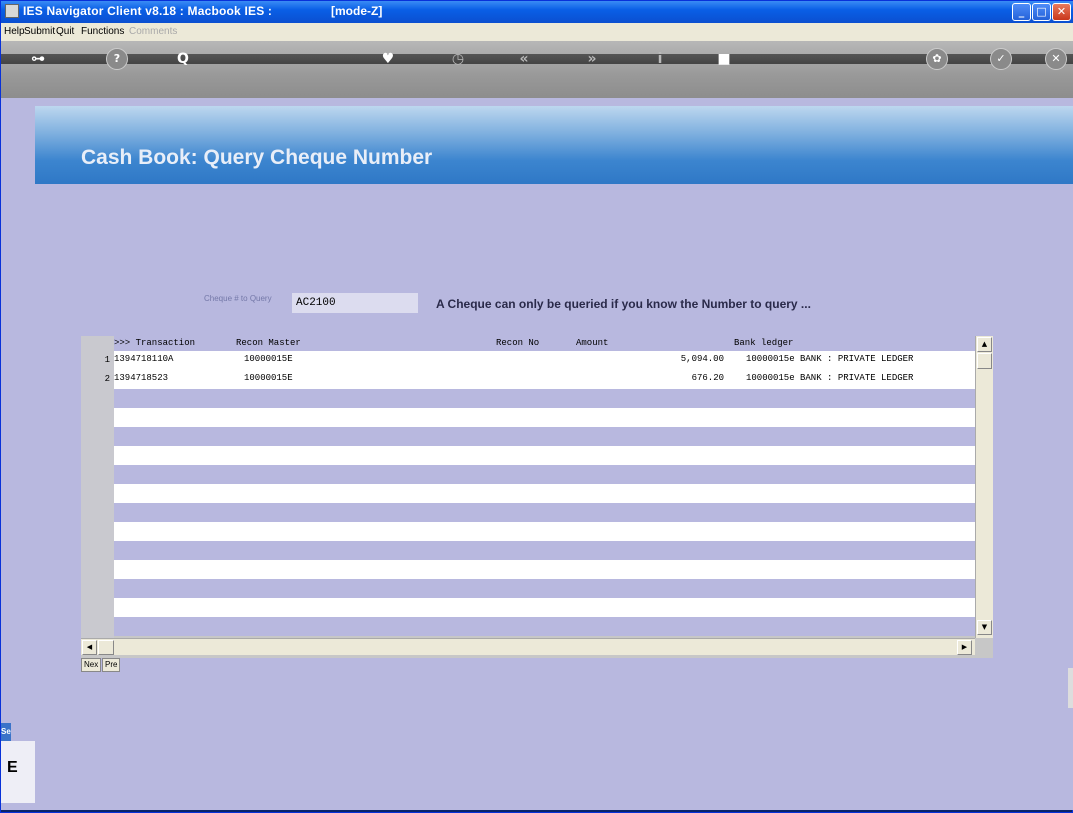 The image size is (1073, 813). Describe the element at coordinates (702, 359) in the screenshot. I see `cell-amount: 5,094.00` at that location.